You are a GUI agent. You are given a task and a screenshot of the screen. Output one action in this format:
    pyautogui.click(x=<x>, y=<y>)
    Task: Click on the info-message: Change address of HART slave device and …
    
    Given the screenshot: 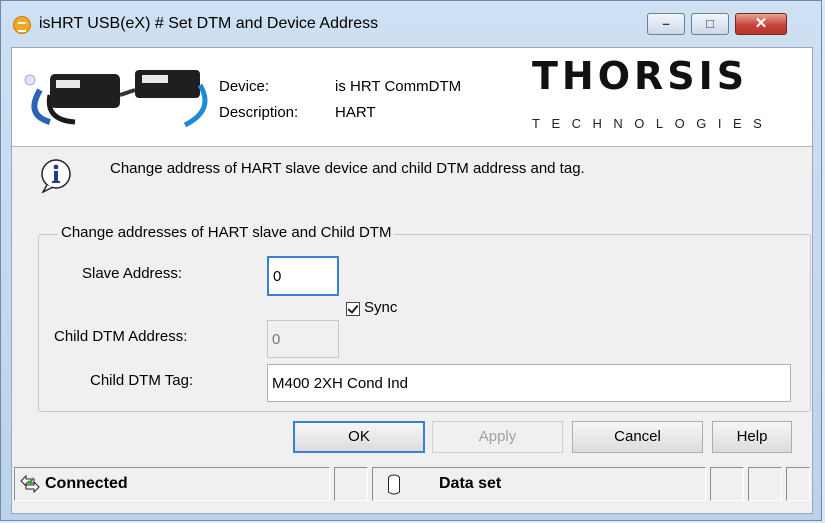 What is the action you would take?
    pyautogui.click(x=347, y=168)
    